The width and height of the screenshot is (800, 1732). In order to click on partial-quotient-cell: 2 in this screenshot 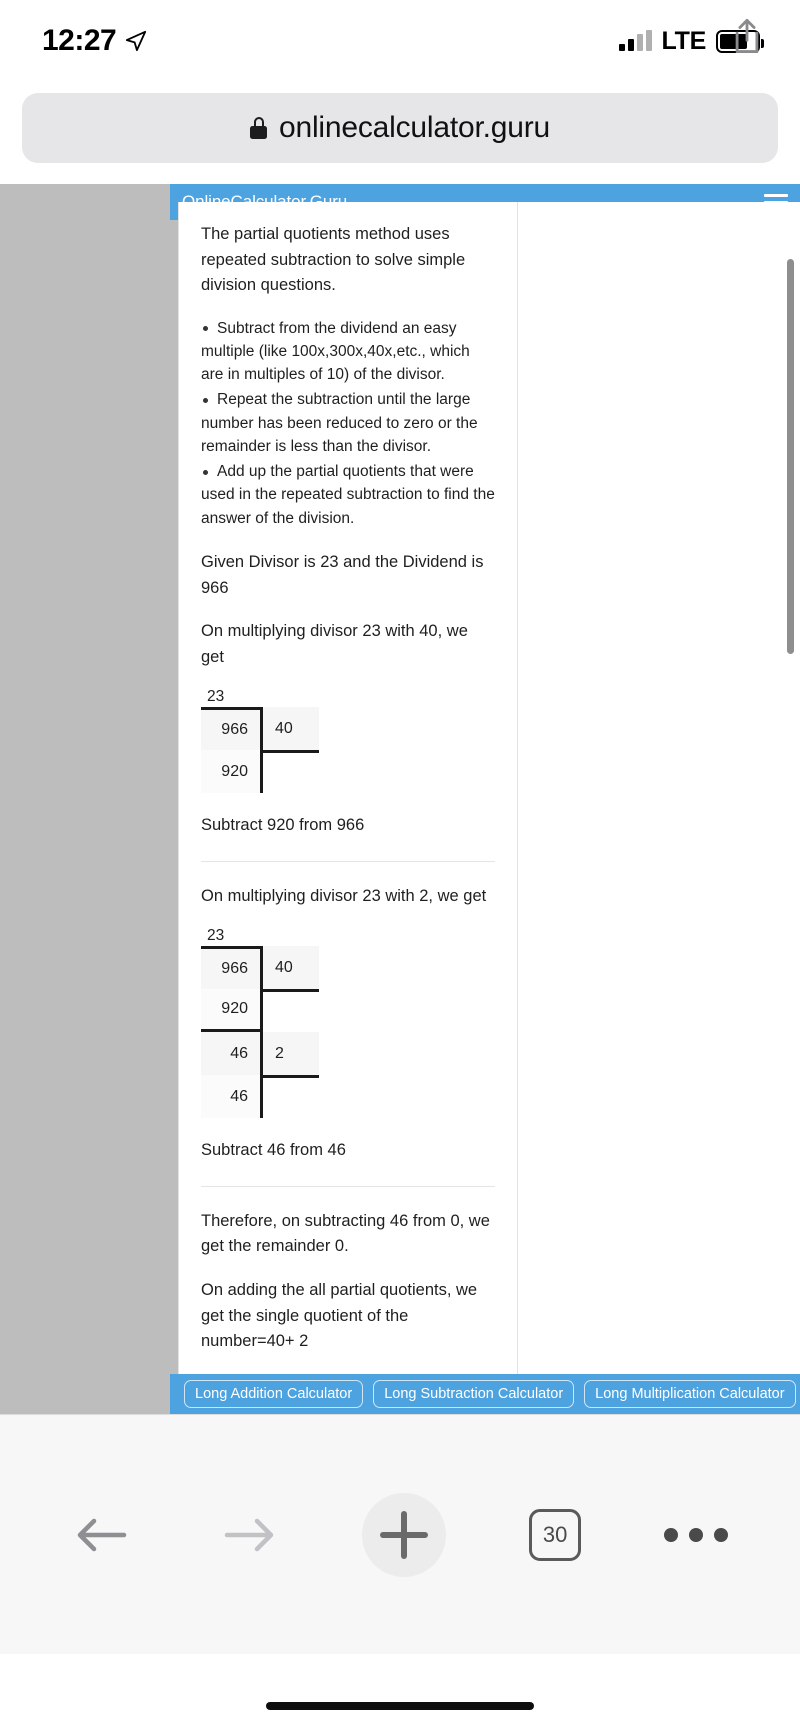, I will do `click(291, 1054)`.